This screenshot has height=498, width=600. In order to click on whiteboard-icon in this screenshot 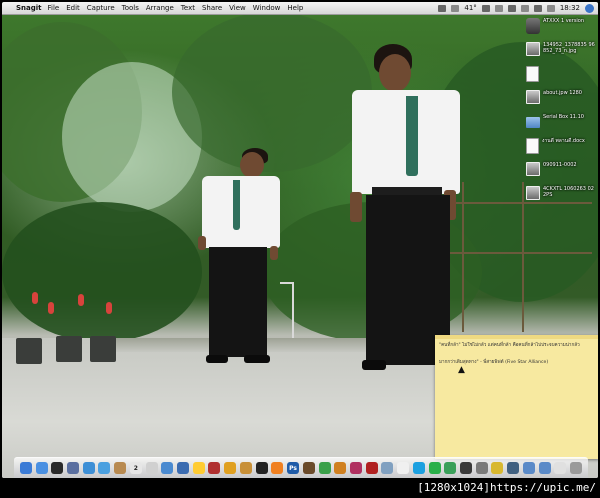, I will do `click(403, 468)`.